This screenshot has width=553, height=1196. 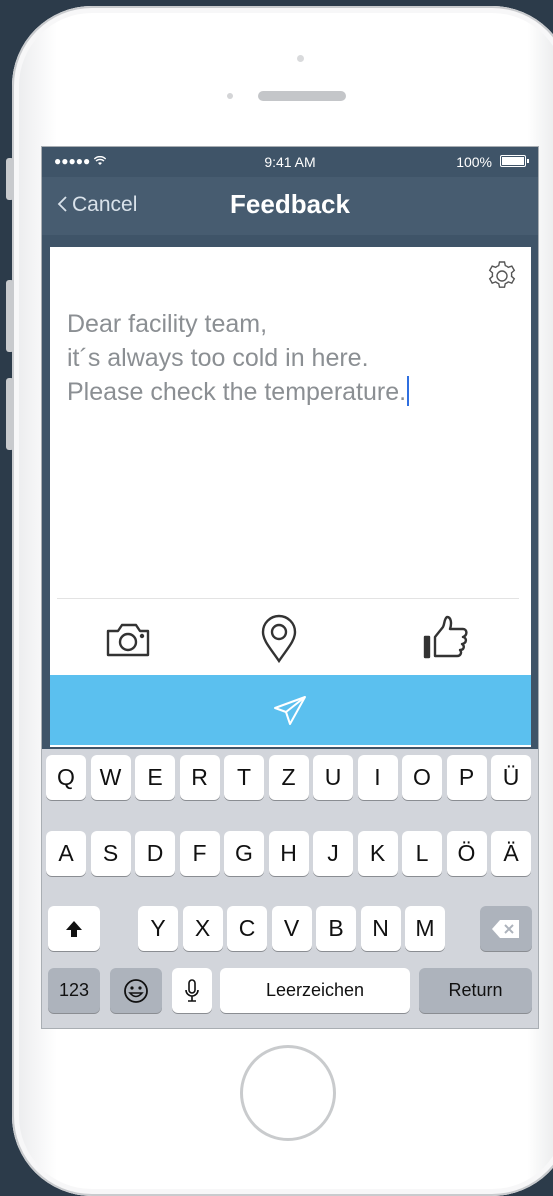 What do you see at coordinates (511, 777) in the screenshot?
I see `key-ü: Ü` at bounding box center [511, 777].